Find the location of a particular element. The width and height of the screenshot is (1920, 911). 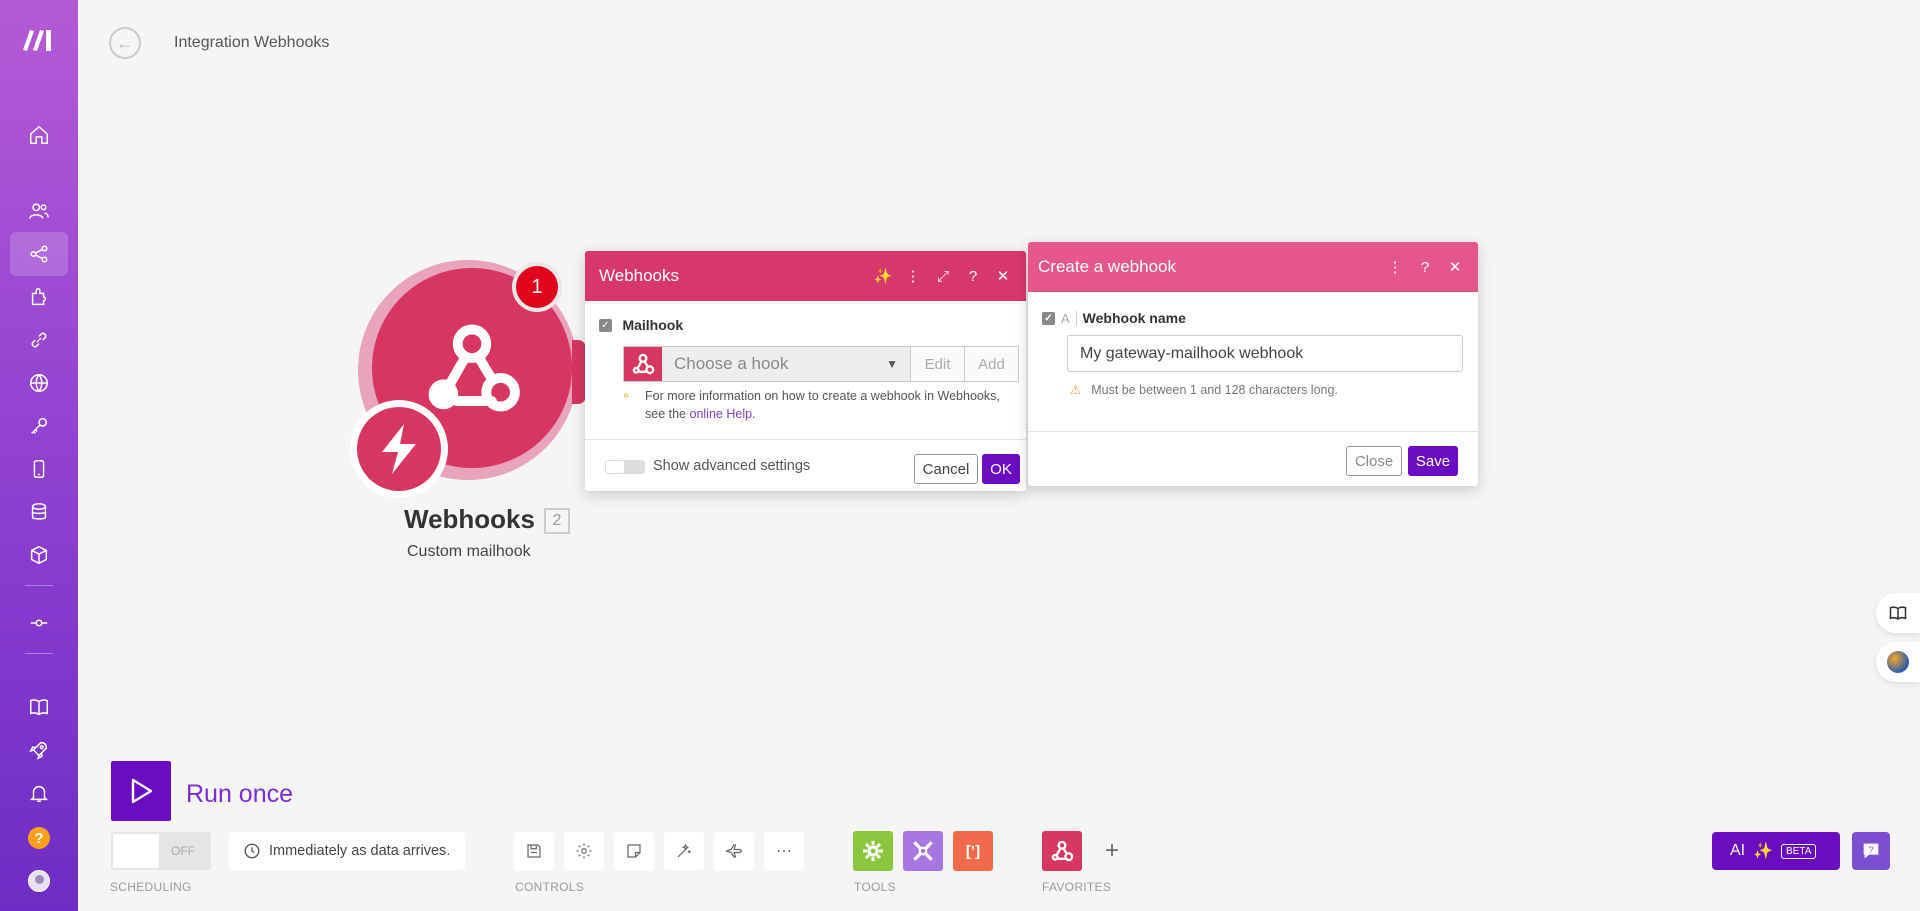

play-icon is located at coordinates (142, 791).